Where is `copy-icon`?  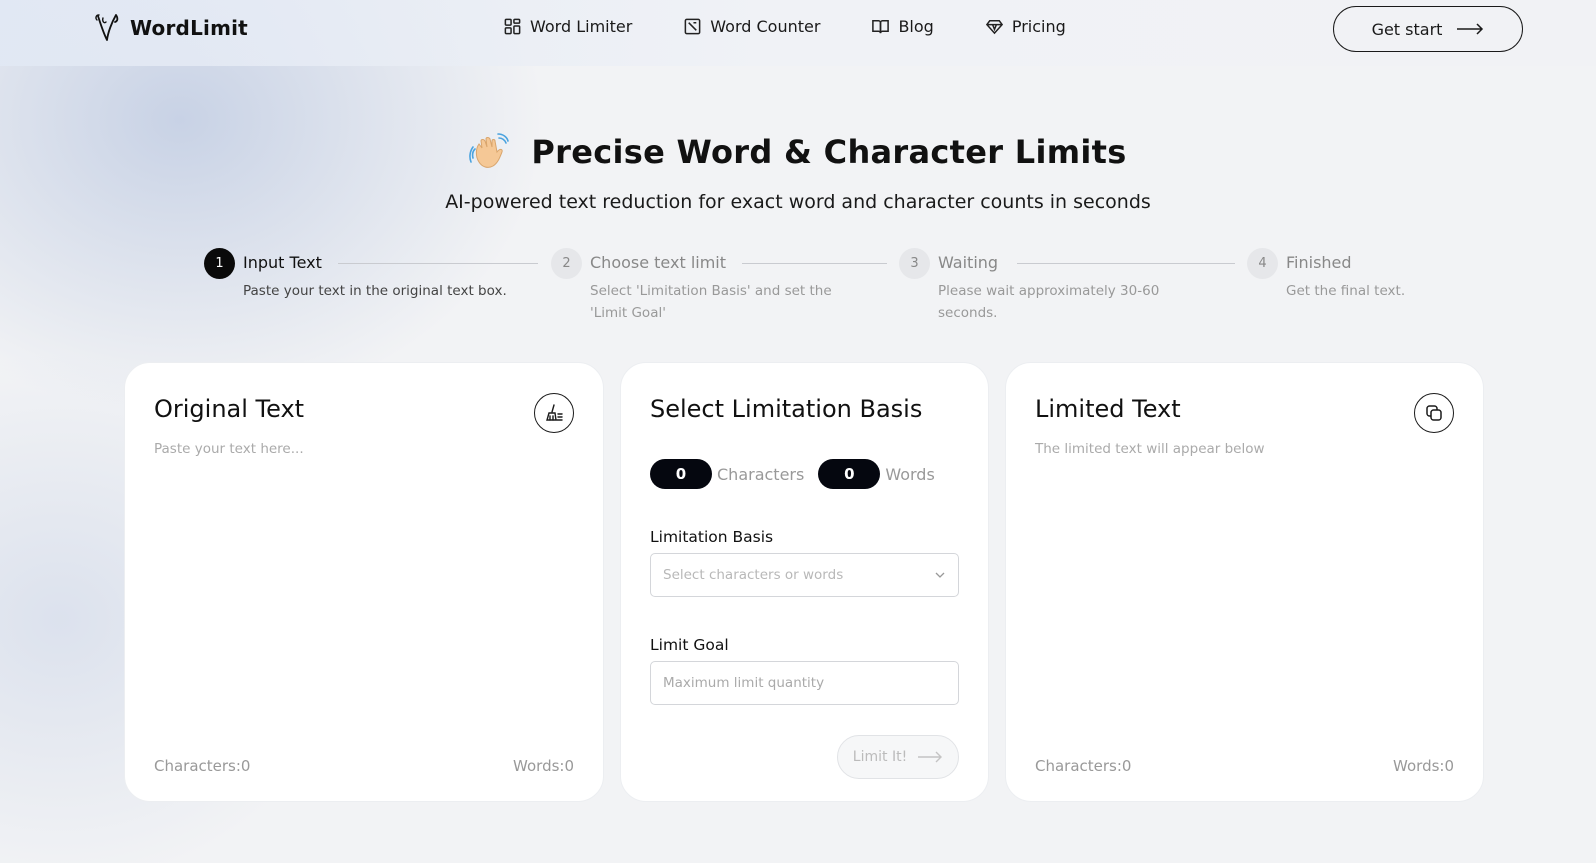
copy-icon is located at coordinates (1434, 413).